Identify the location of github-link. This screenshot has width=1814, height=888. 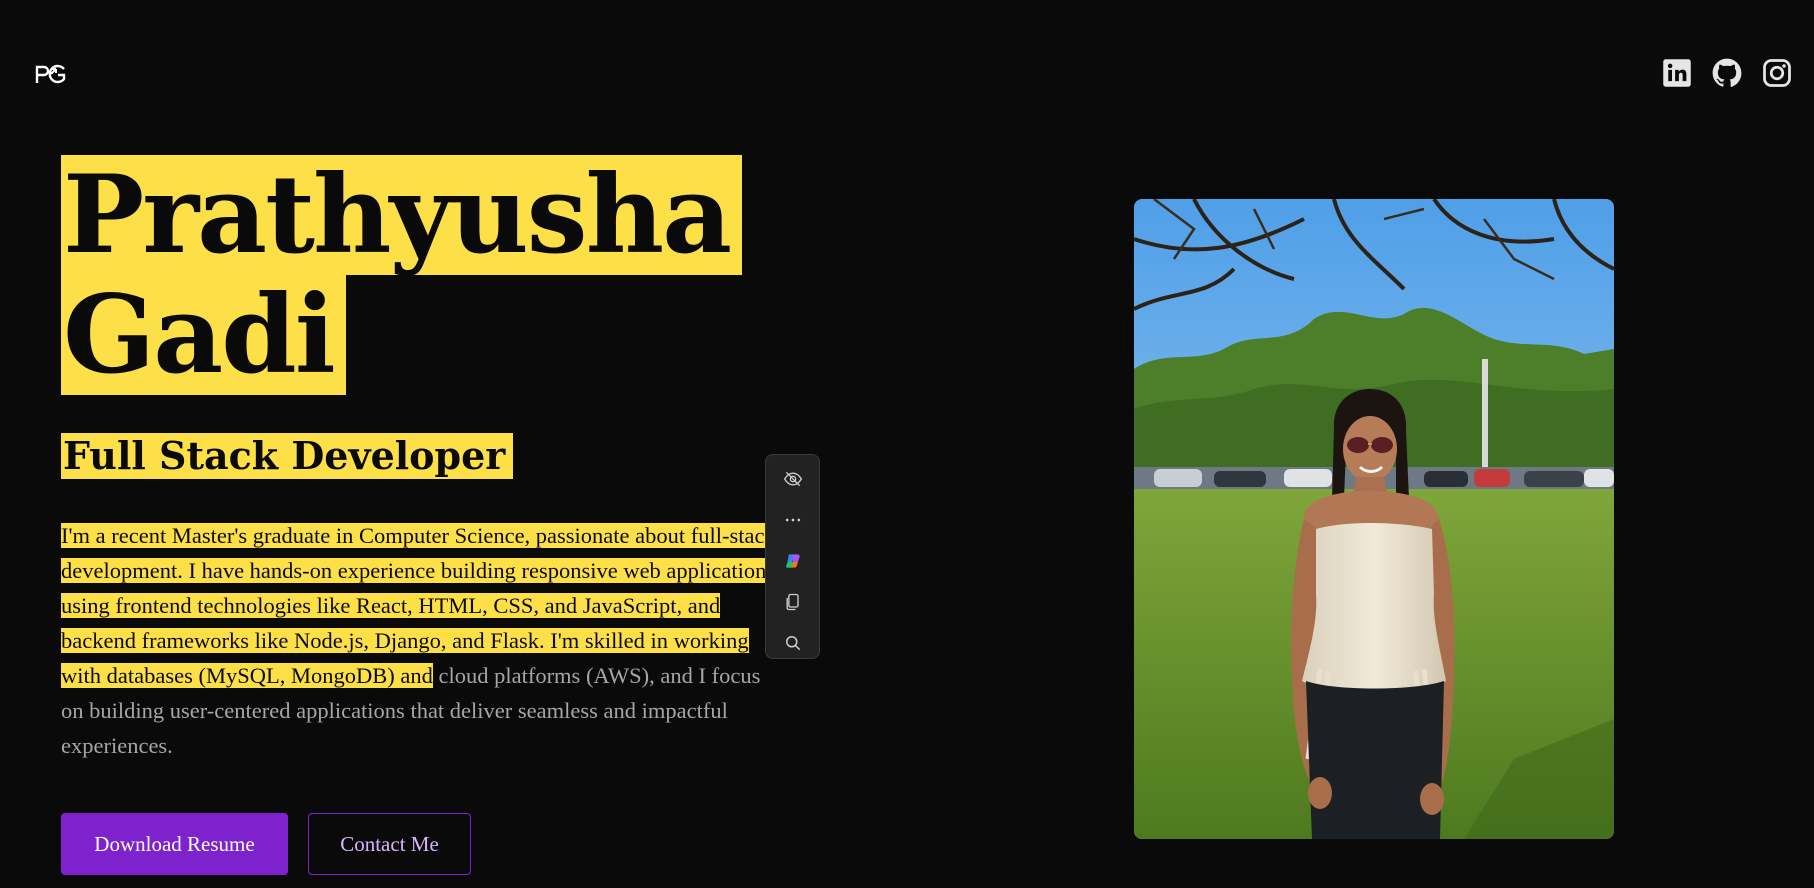
(1727, 73).